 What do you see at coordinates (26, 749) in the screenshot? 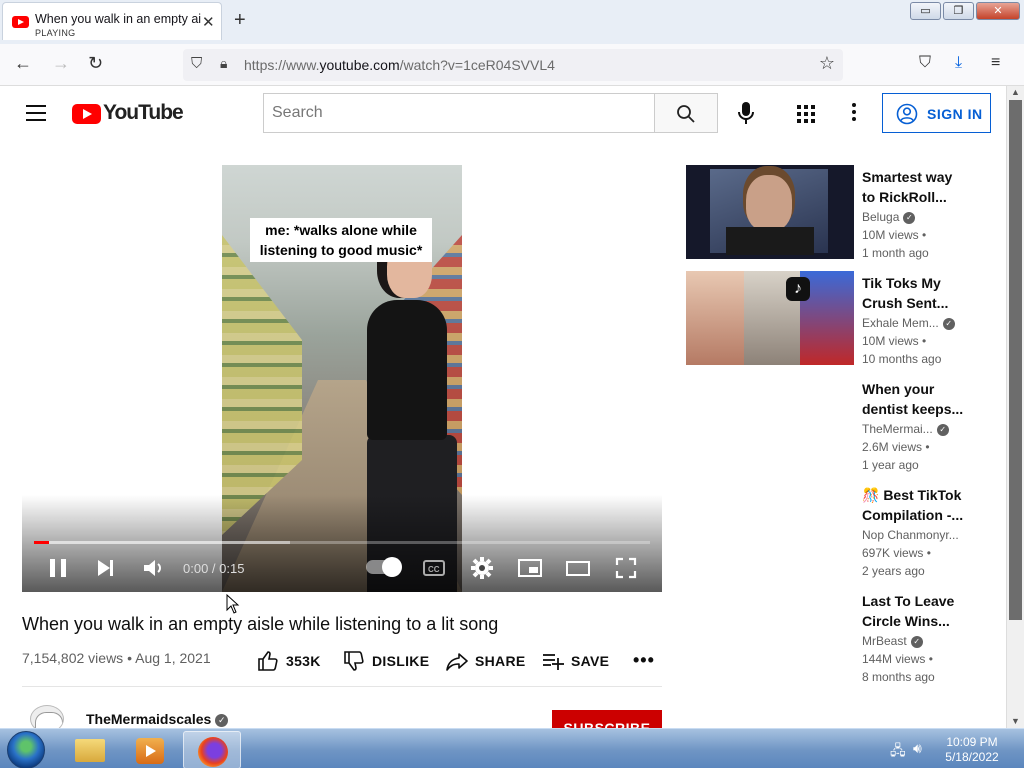
I see `start-button-icon` at bounding box center [26, 749].